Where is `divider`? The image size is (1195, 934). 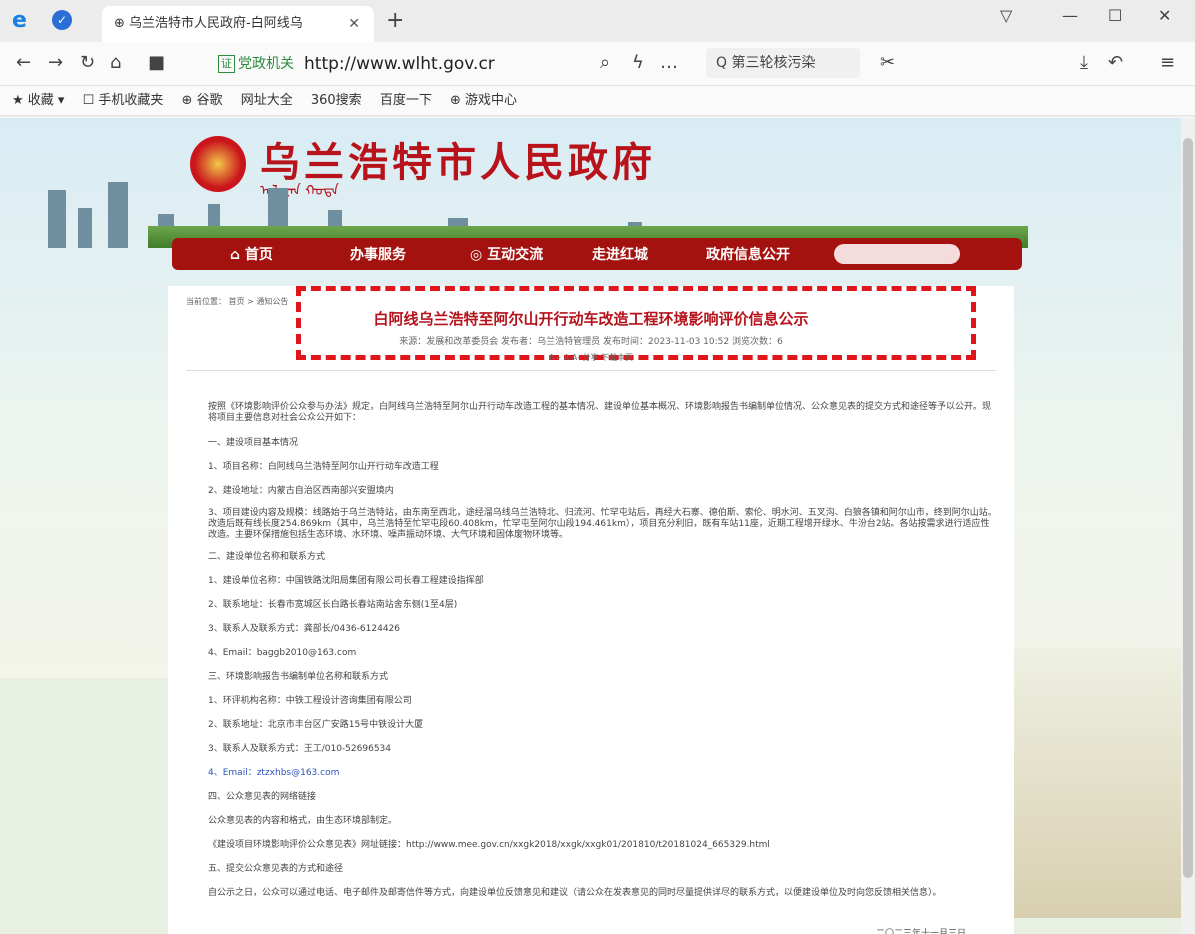
divider is located at coordinates (591, 370).